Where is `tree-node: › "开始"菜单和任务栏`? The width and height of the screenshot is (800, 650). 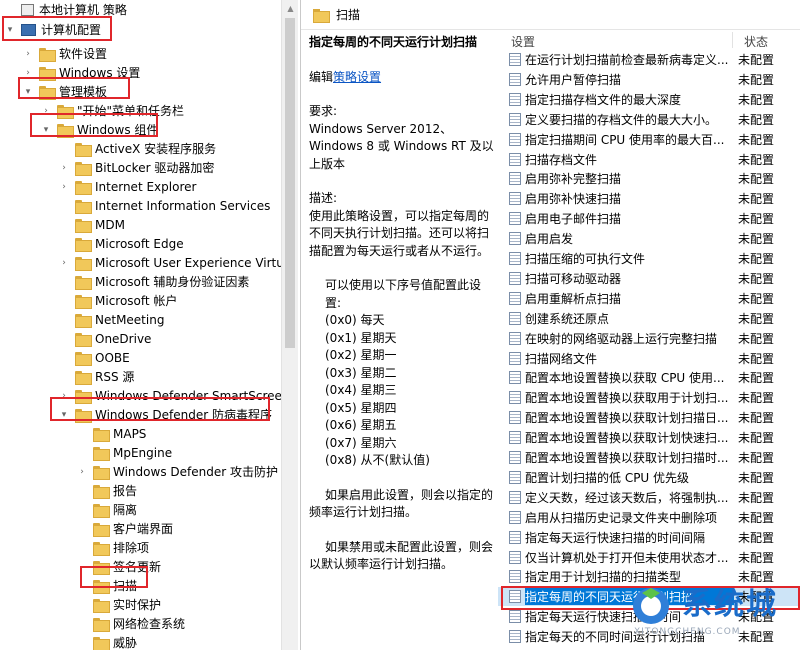 tree-node: › "开始"菜单和任务栏 is located at coordinates (112, 110).